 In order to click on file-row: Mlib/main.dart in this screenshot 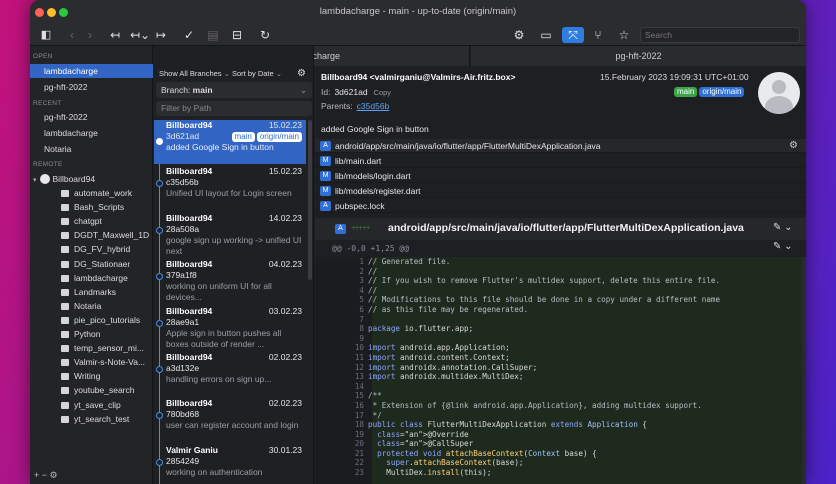, I will do `click(560, 161)`.